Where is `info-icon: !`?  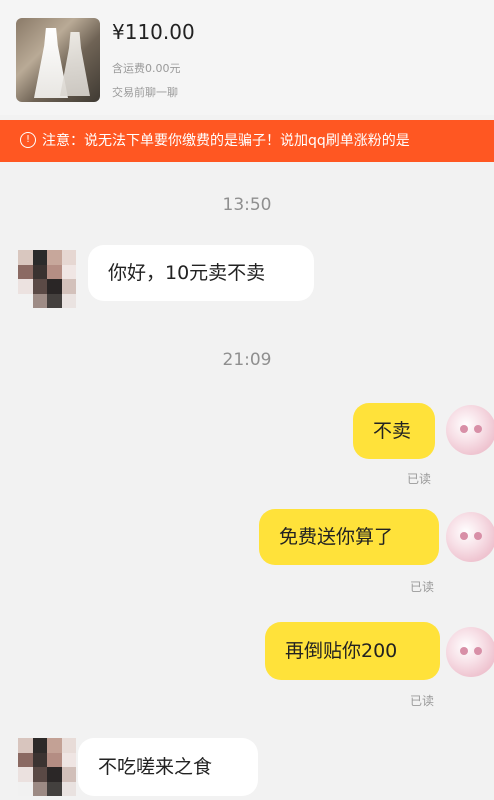 info-icon: ! is located at coordinates (28, 140).